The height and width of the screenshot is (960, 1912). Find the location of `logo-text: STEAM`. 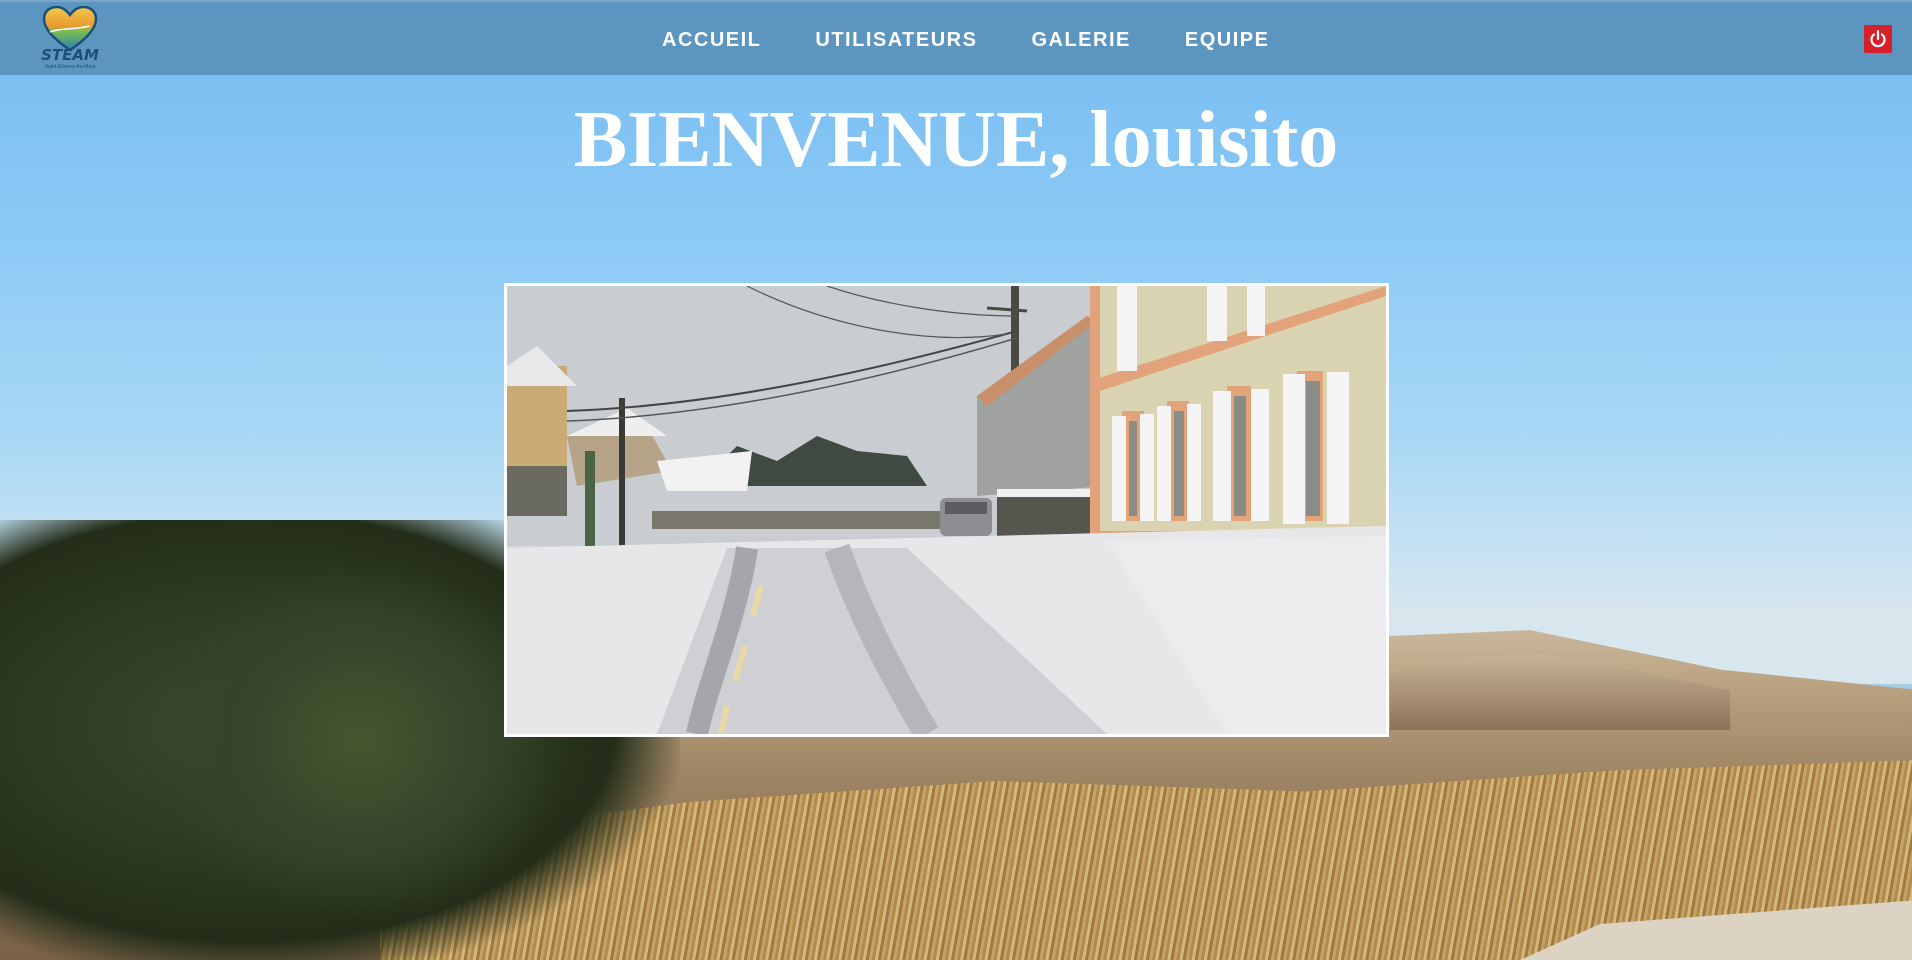

logo-text: STEAM is located at coordinates (70, 55).